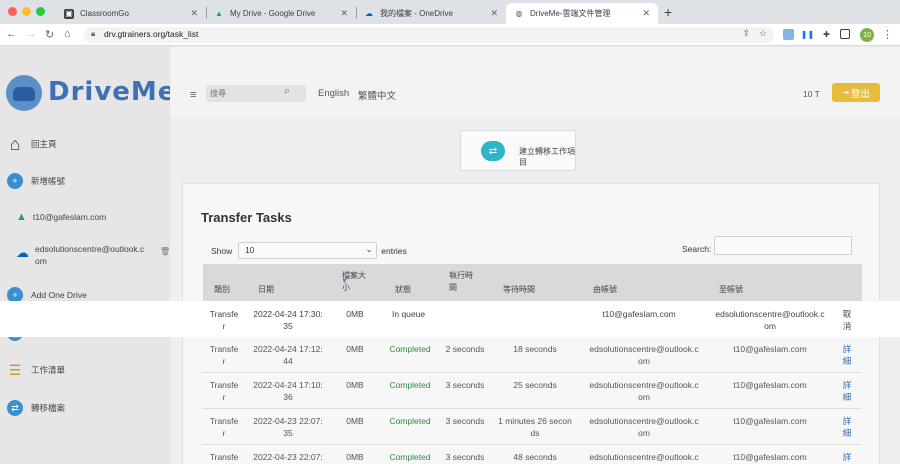  Describe the element at coordinates (12, 11) in the screenshot. I see `close-window-button` at that location.